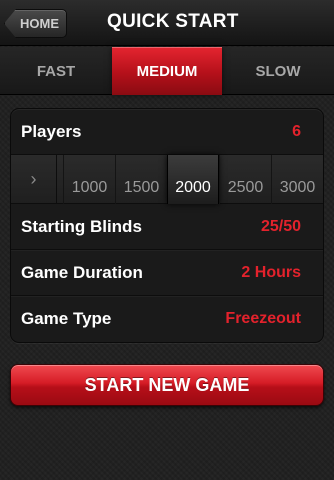 Image resolution: width=334 pixels, height=480 pixels. Describe the element at coordinates (51, 131) in the screenshot. I see `players-label: Players` at that location.